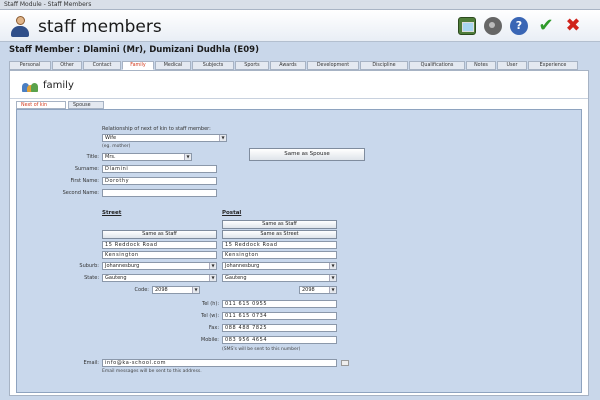  Describe the element at coordinates (164, 138) in the screenshot. I see `relationship-select: Wife ▼` at that location.